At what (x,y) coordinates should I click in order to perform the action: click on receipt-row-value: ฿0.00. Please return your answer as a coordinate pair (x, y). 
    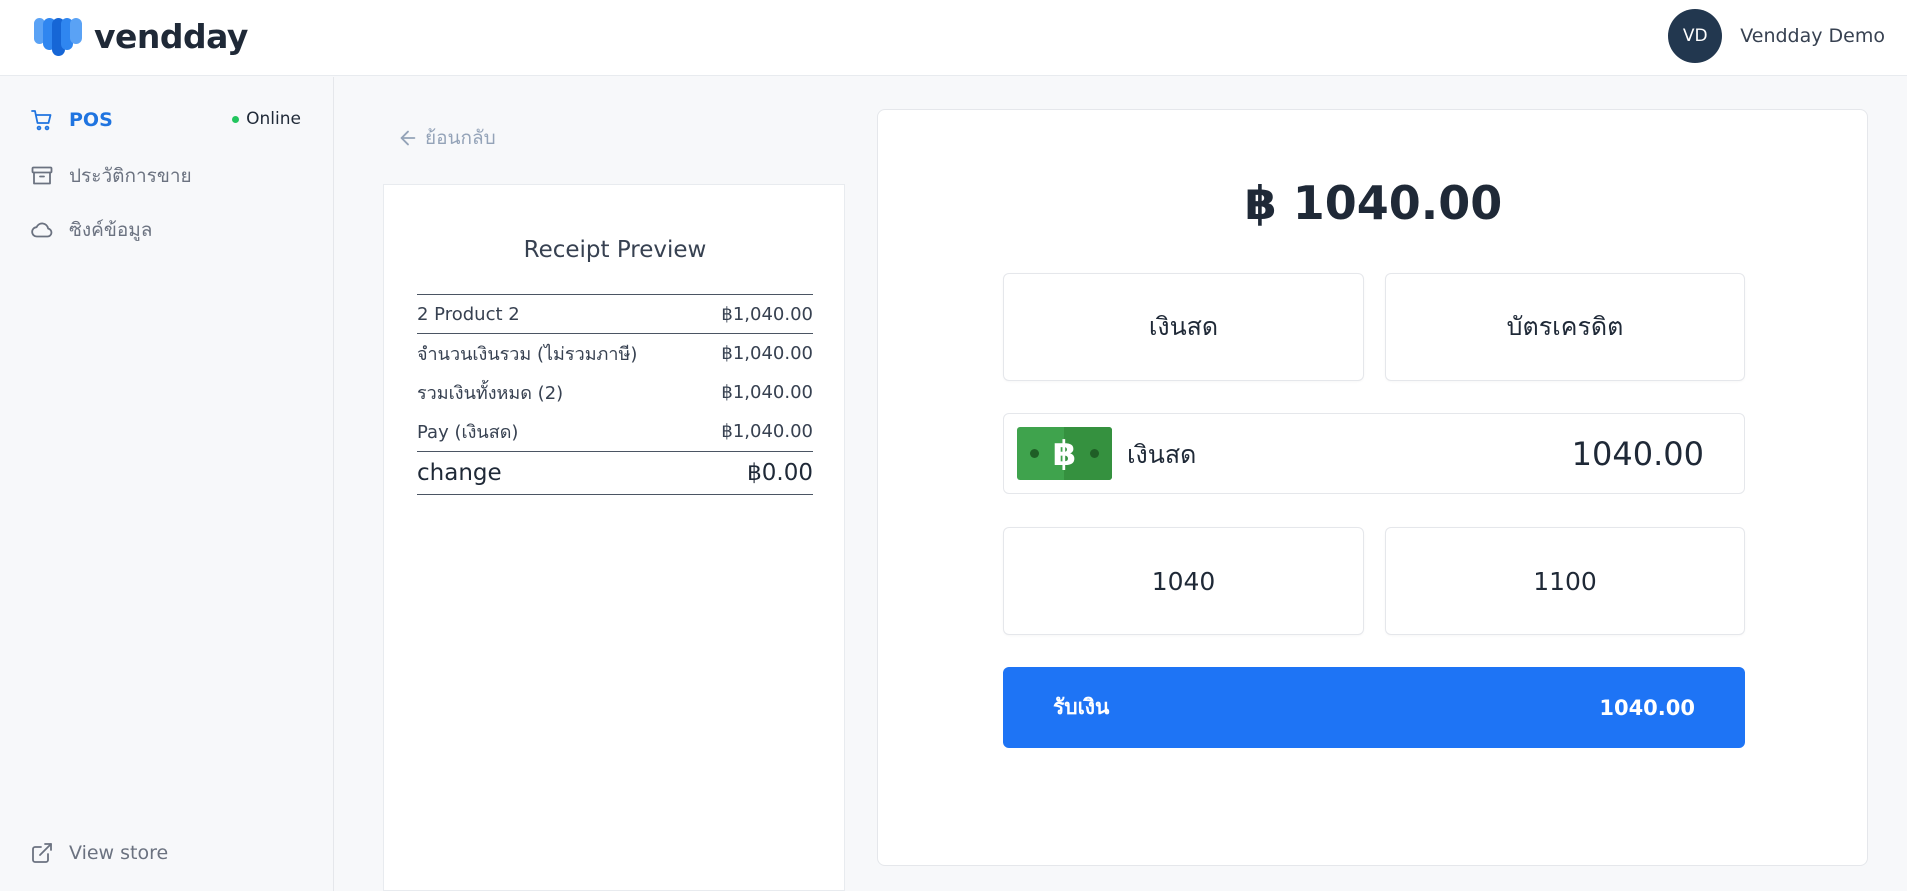
    Looking at the image, I should click on (780, 473).